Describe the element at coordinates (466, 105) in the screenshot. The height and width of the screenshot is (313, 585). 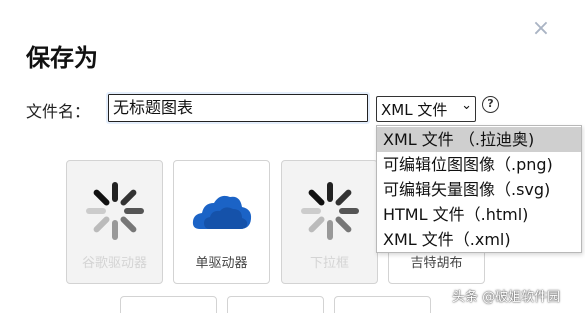
I see `chevron-down-icon: ⌄` at that location.